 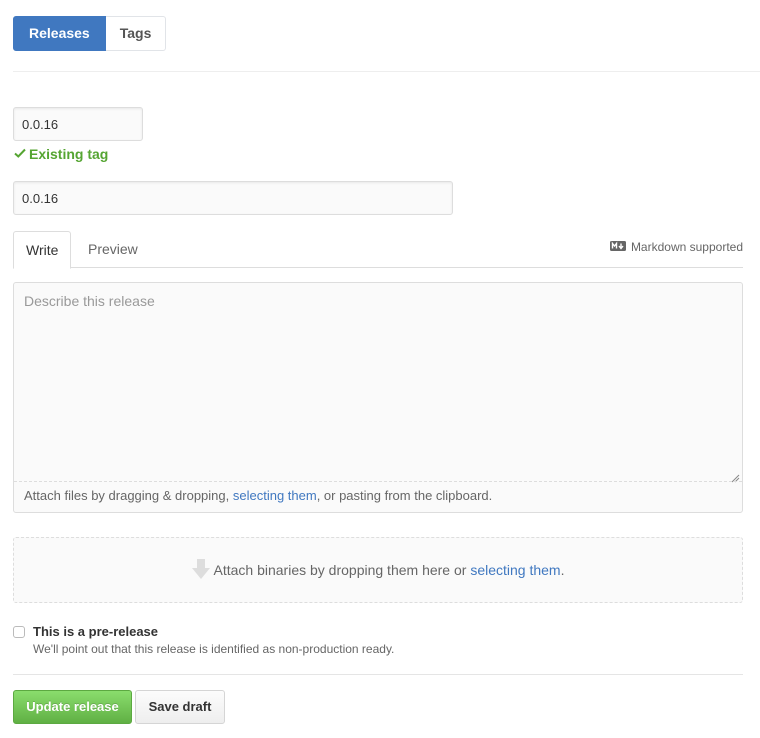 What do you see at coordinates (617, 247) in the screenshot?
I see `markdown-icon` at bounding box center [617, 247].